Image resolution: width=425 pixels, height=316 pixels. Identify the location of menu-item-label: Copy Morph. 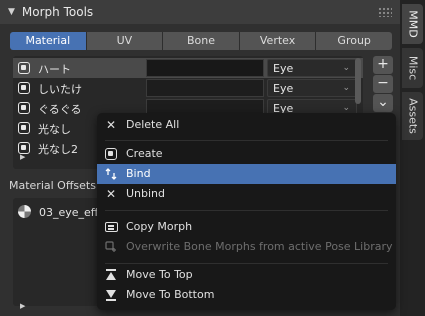
(159, 226).